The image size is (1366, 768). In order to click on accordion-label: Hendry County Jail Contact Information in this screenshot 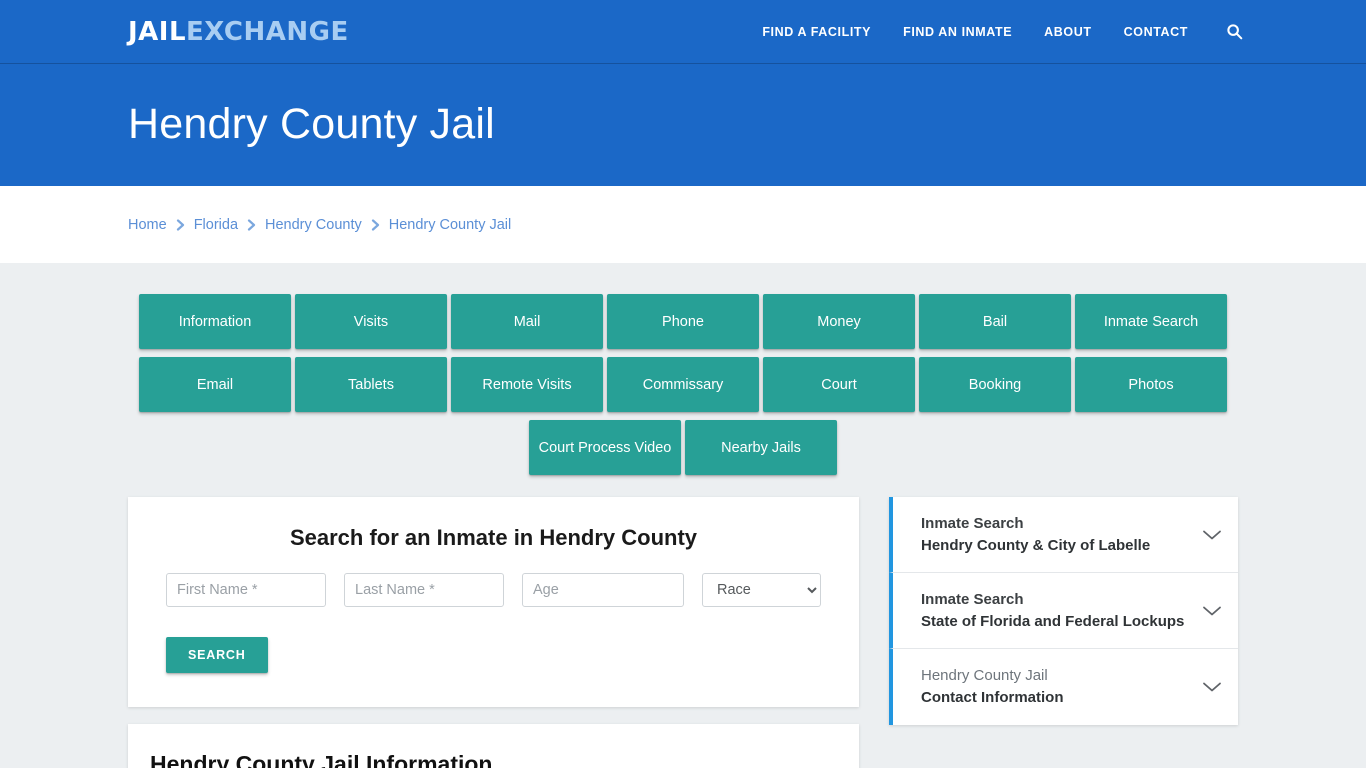, I will do `click(1061, 687)`.